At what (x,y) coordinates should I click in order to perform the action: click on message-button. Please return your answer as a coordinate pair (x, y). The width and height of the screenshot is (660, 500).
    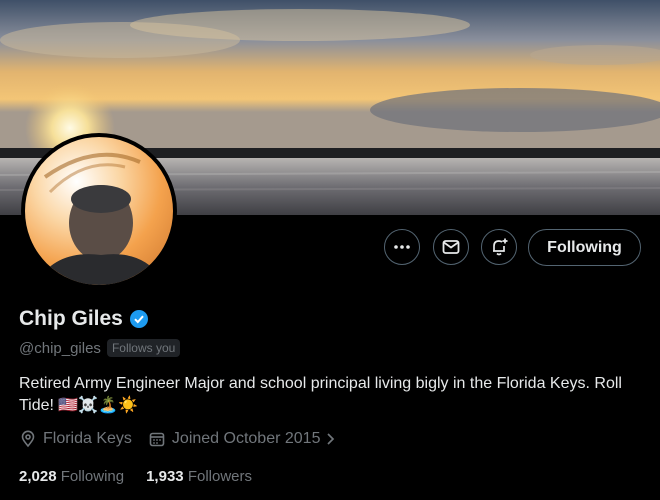
    Looking at the image, I should click on (451, 247).